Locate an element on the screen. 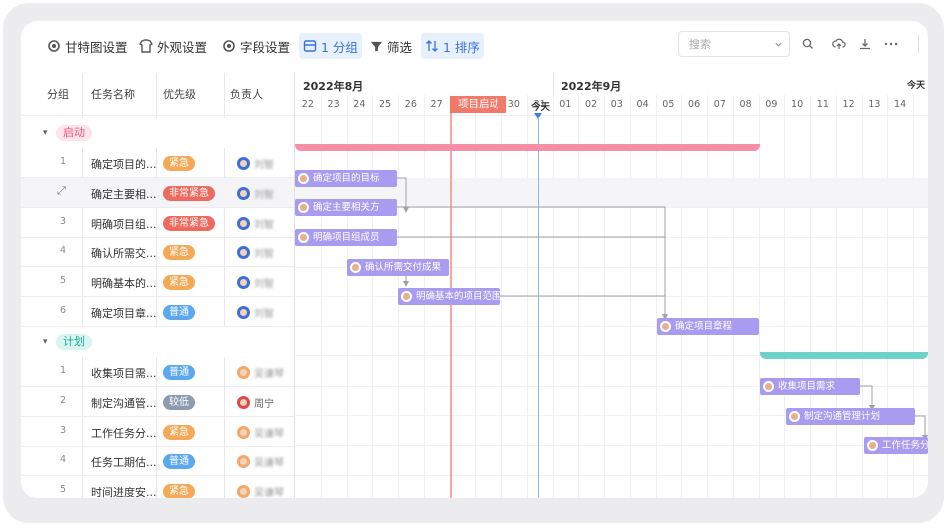 This screenshot has width=948, height=528. group-button: 1 分组 is located at coordinates (330, 46).